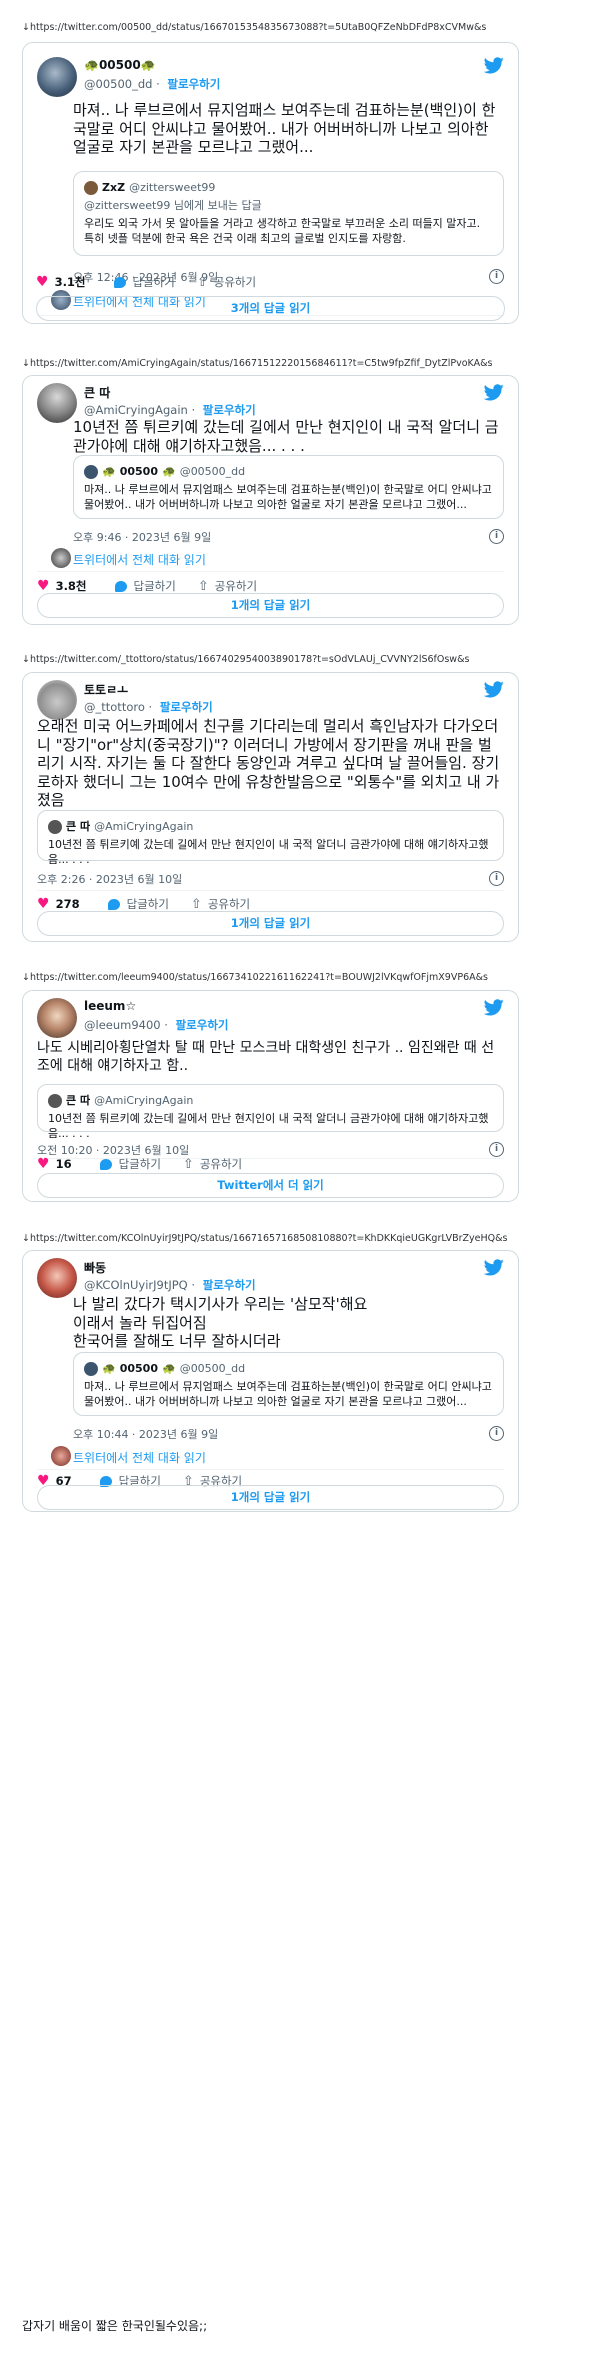 Image resolution: width=600 pixels, height=2355 pixels. Describe the element at coordinates (68, 904) in the screenshot. I see `like-count: 278` at that location.